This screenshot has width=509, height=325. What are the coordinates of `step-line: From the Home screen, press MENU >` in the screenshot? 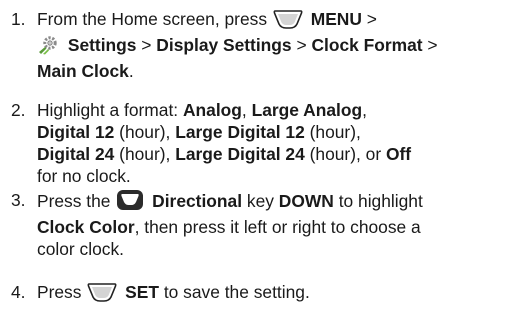 It's located at (273, 21).